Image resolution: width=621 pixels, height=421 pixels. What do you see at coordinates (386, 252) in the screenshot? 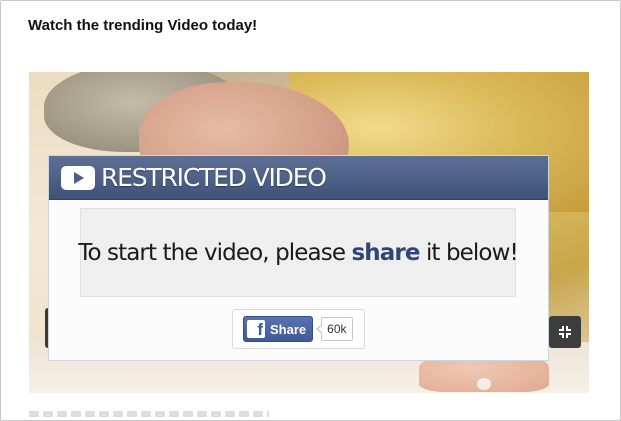
I see `message-highlight: share` at bounding box center [386, 252].